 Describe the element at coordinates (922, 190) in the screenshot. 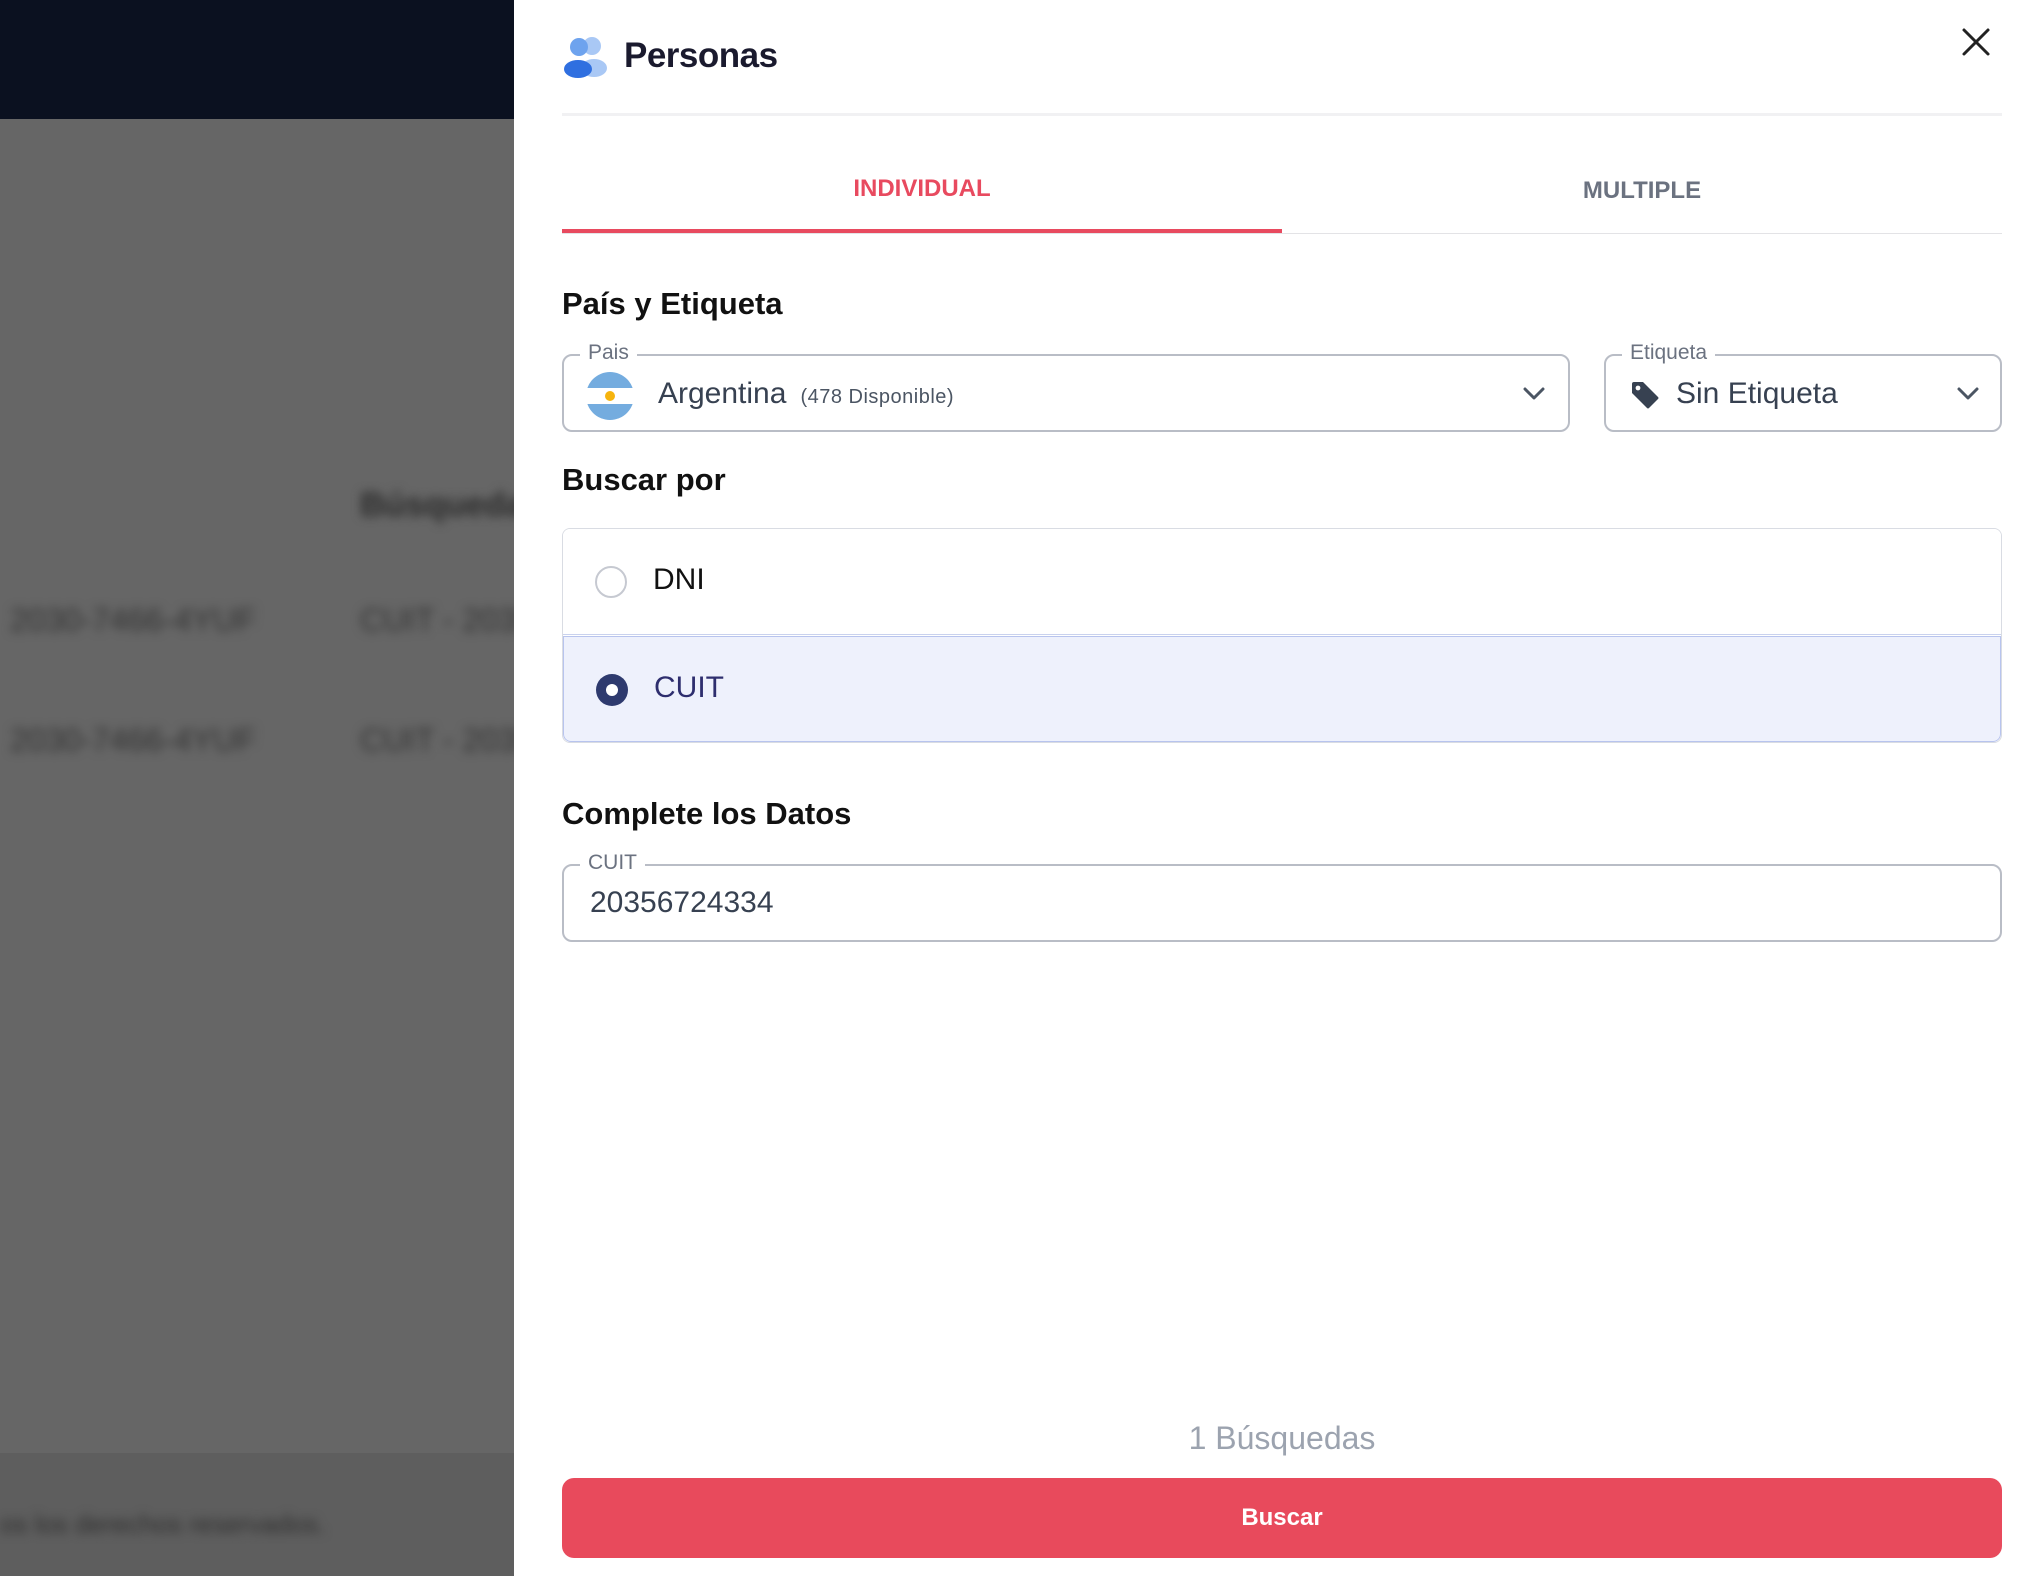

I see `tab-individual: INDIVIDUAL` at that location.